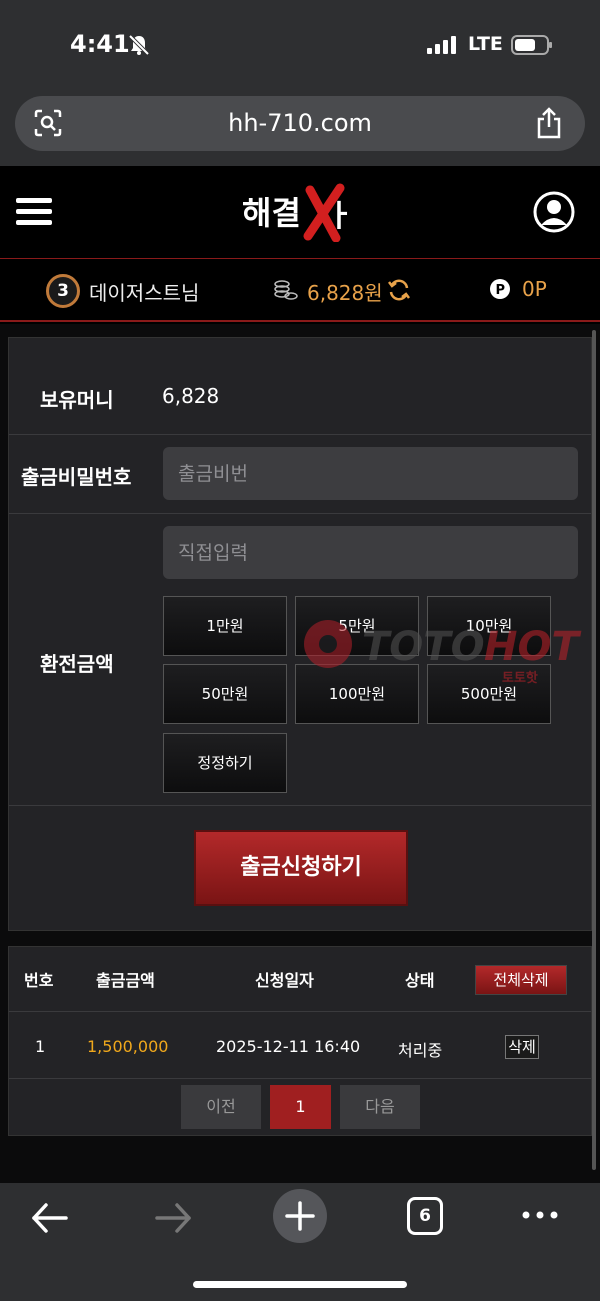 This screenshot has width=600, height=1301. Describe the element at coordinates (100, 44) in the screenshot. I see `status-time: 4:41` at that location.